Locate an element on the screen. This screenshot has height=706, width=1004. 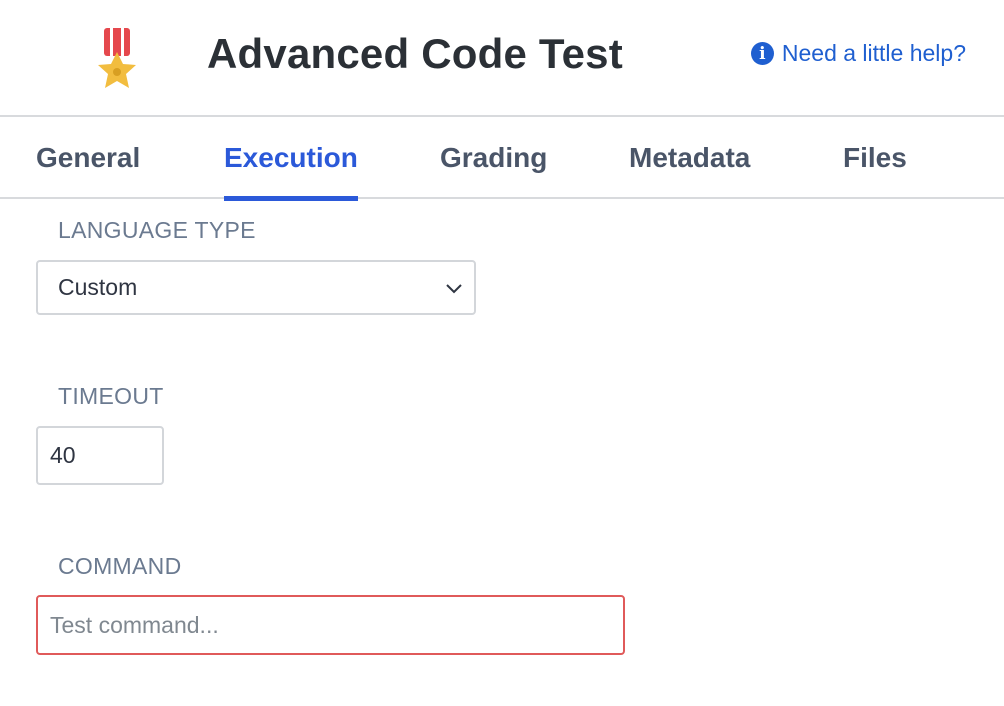
command-label: COMMAND is located at coordinates (120, 566).